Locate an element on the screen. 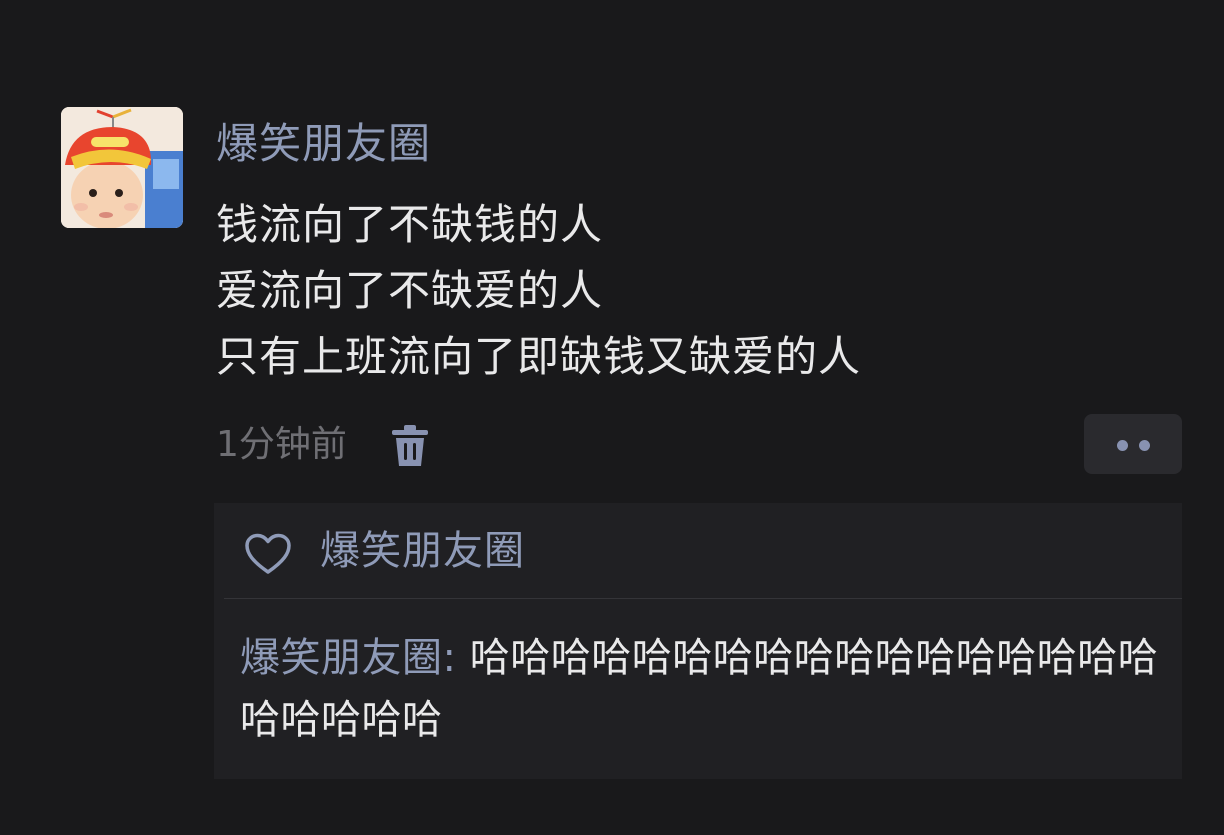 This screenshot has height=835, width=1224. post-text: 钱流向了不缺钱的人 爱流向了不缺爱的人 只有上班流向了即缺钱又缺爱的人 is located at coordinates (538, 291).